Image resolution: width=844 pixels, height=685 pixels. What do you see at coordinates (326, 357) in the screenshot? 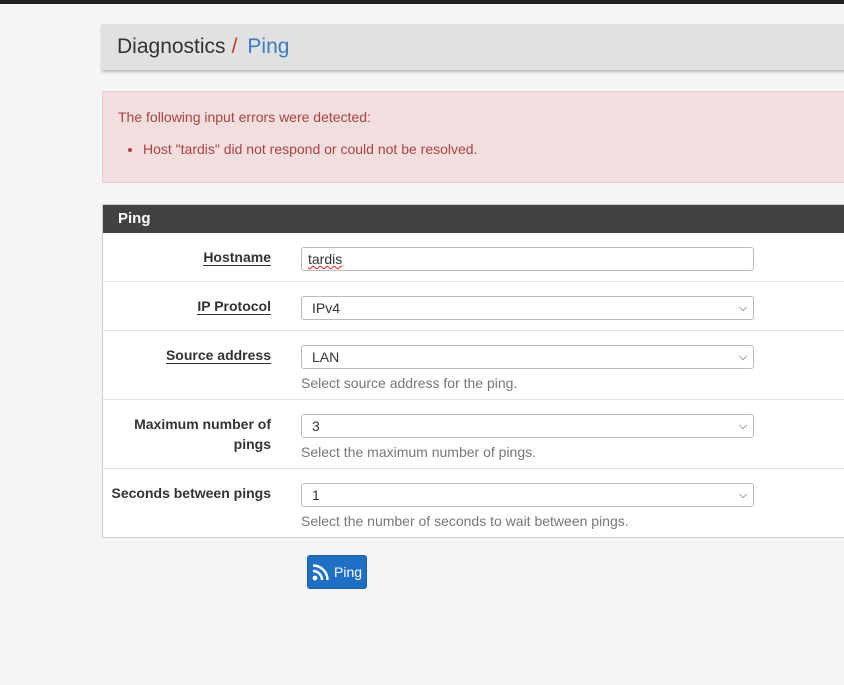
I see `source-address-value: LAN` at bounding box center [326, 357].